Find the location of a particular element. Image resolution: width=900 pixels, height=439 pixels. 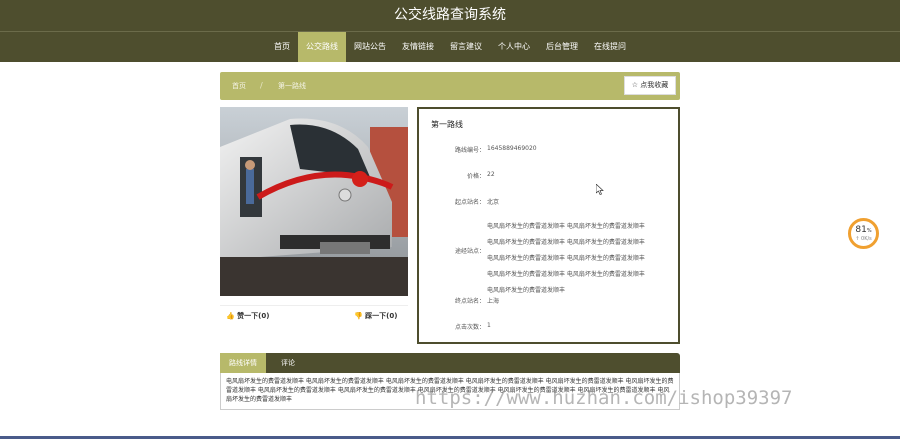

via-stops-label: 途经站点： is located at coordinates (469, 251).